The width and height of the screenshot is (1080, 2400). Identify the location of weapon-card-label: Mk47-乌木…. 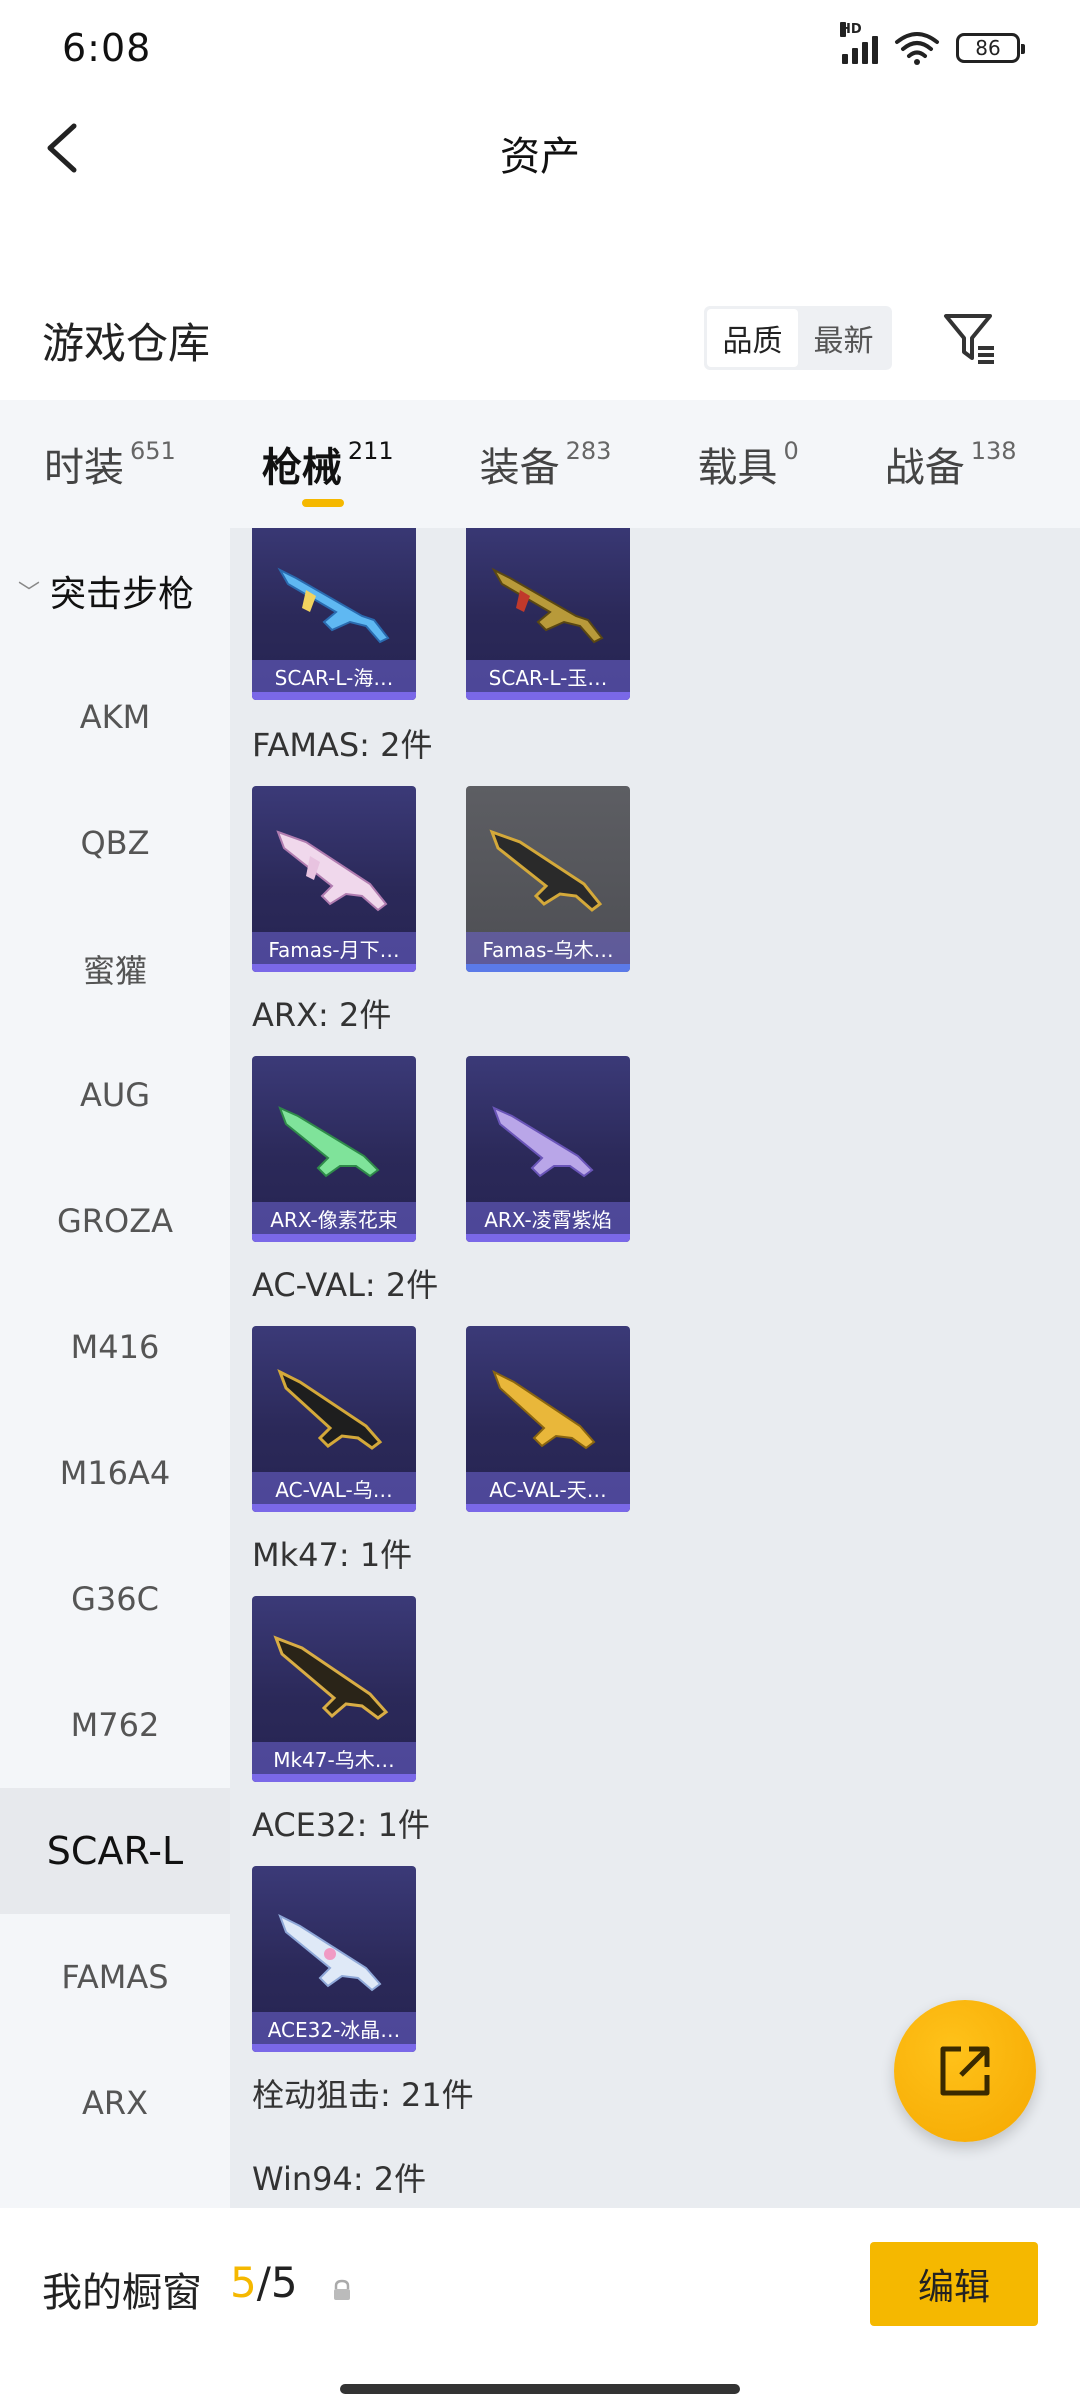
(334, 1758).